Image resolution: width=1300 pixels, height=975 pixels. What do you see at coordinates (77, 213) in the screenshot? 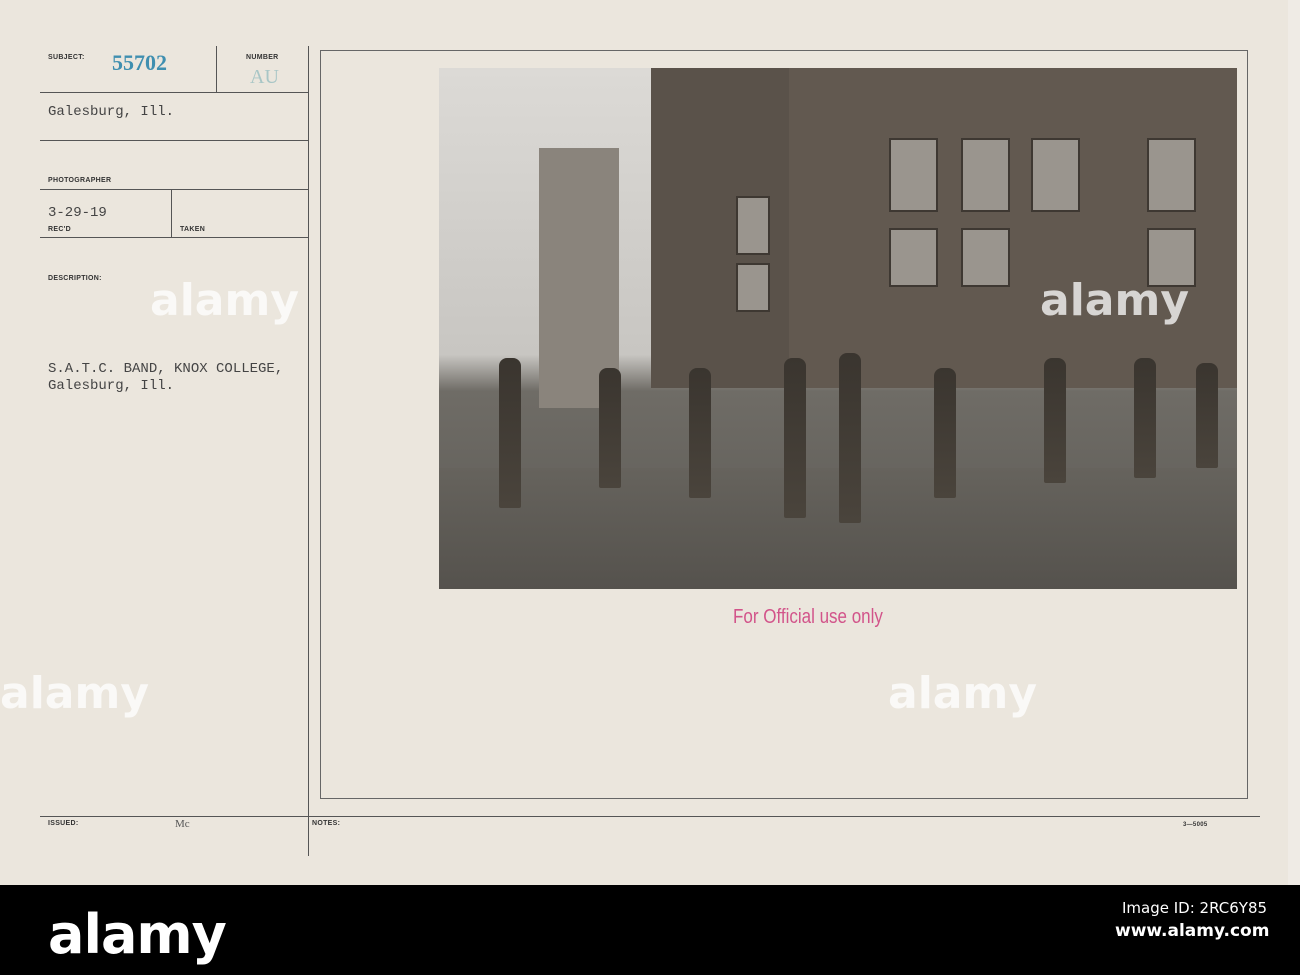
I see `received-date: 3-29-19` at bounding box center [77, 213].